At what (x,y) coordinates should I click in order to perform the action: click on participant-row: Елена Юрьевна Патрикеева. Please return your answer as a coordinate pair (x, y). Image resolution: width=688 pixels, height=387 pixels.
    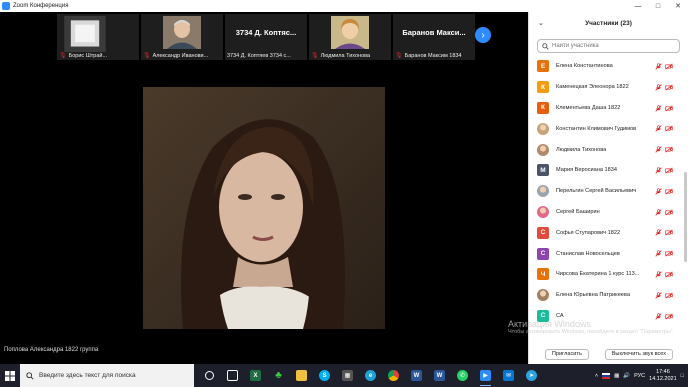
    Looking at the image, I should click on (606, 295).